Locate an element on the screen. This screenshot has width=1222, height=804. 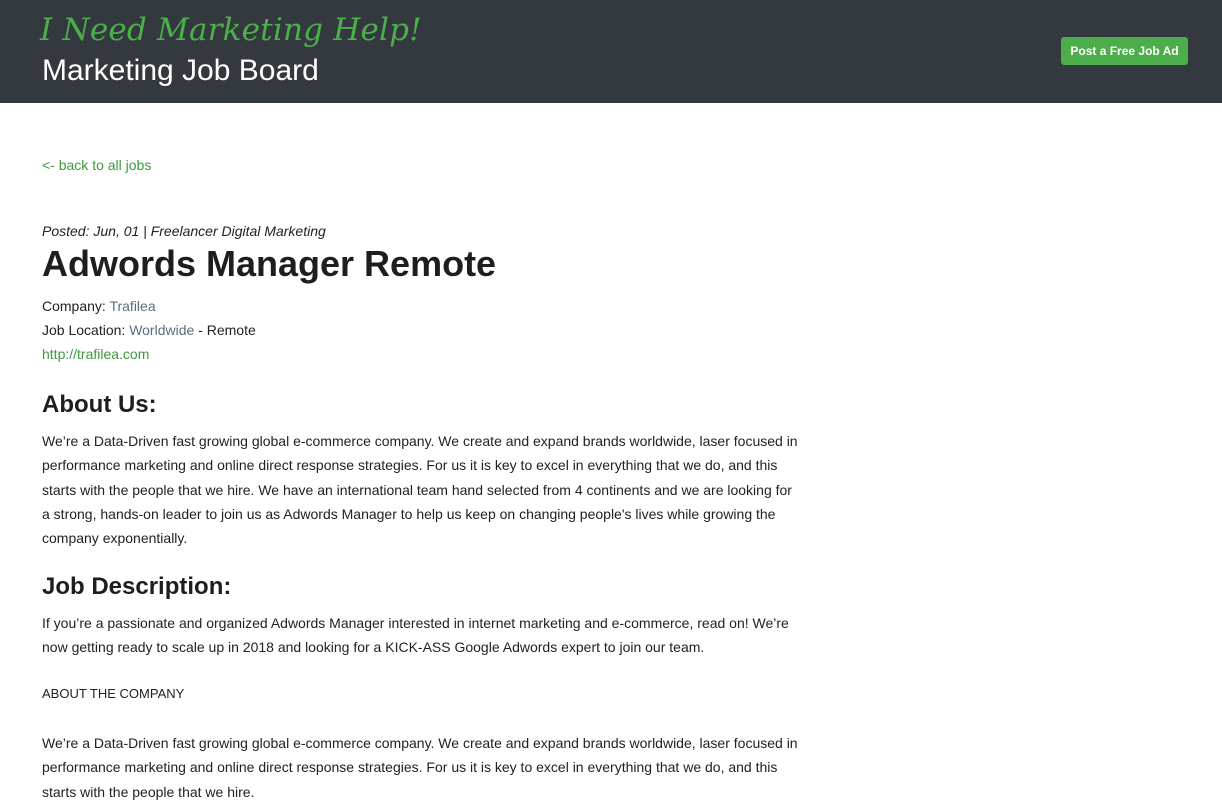
company-website-link: http://trafilea.com is located at coordinates (95, 354).